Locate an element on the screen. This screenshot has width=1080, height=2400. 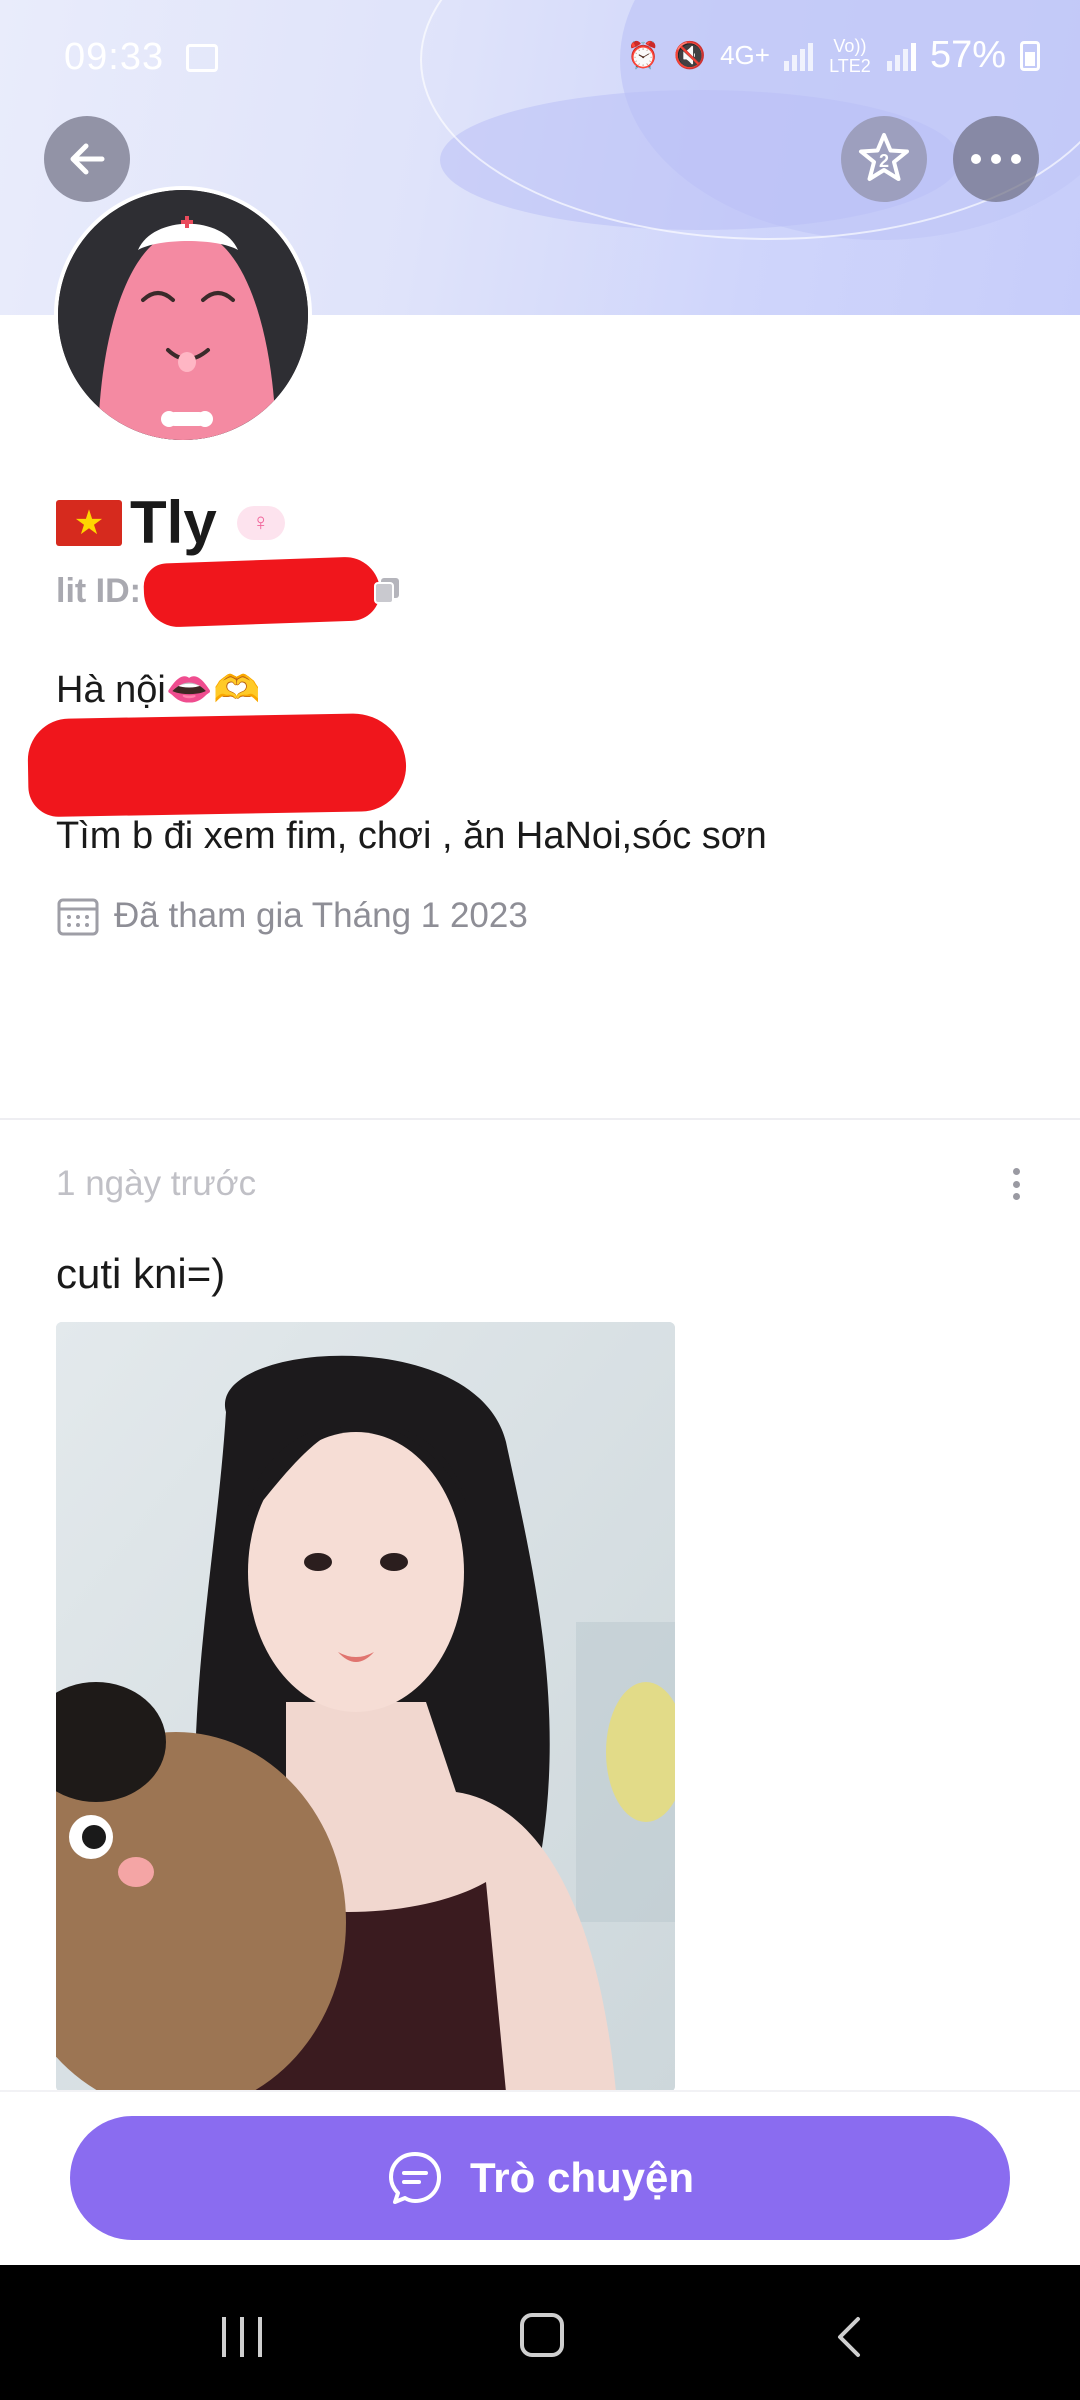
joined-text: Đã tham gia Tháng 1 2023 is located at coordinates (321, 915).